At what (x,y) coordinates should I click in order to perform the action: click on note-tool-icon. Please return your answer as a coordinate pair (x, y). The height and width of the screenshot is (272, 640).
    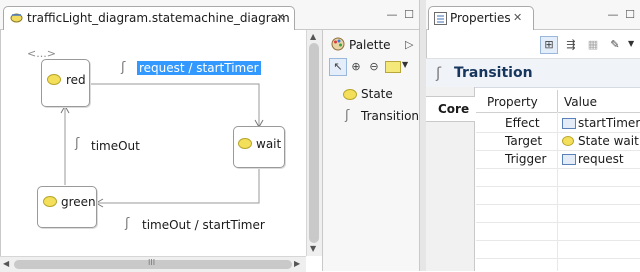
    Looking at the image, I should click on (393, 67).